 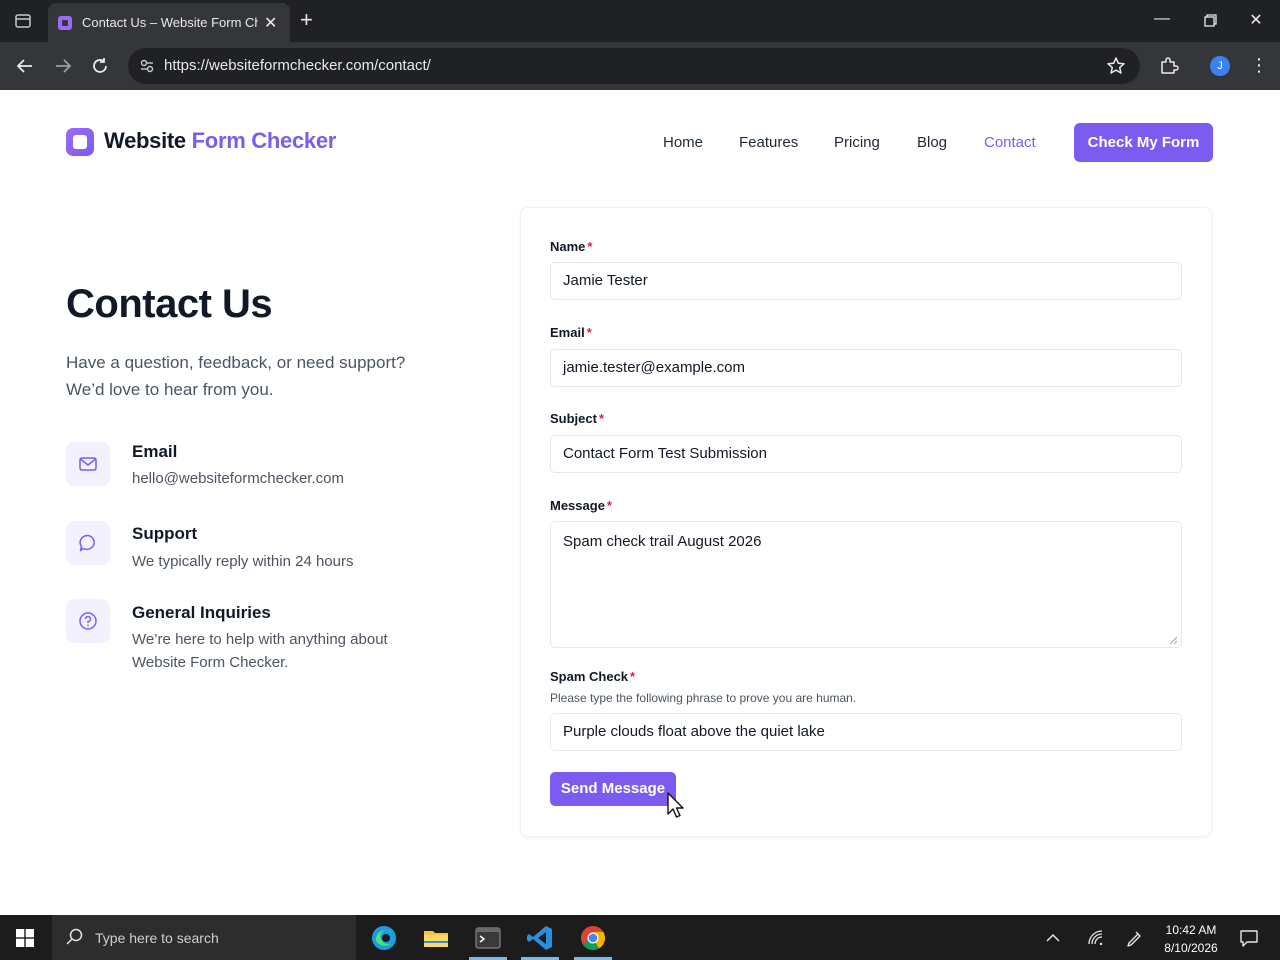 I want to click on message-label: Message *, so click(x=581, y=505).